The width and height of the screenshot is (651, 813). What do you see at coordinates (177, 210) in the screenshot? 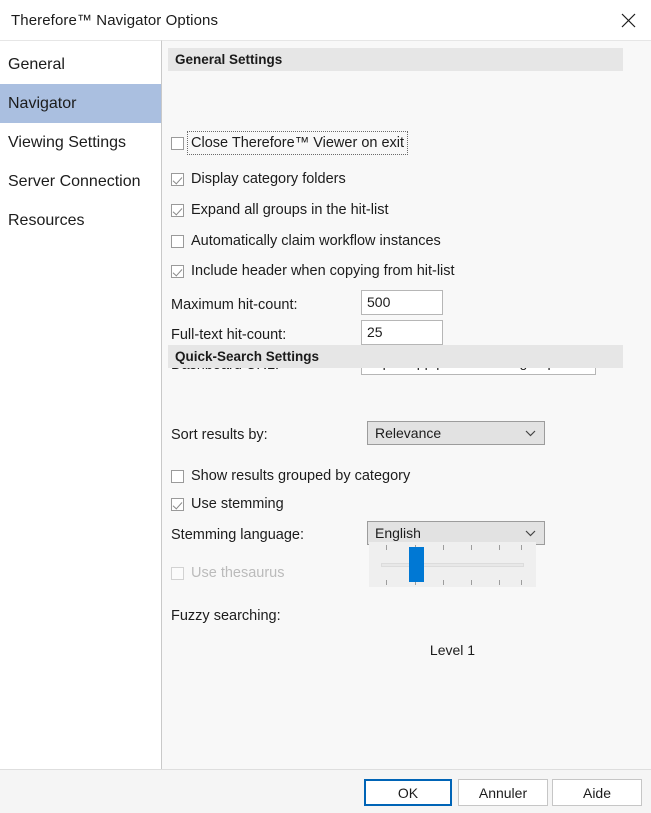
I see `checkbox-expand-all-groups` at bounding box center [177, 210].